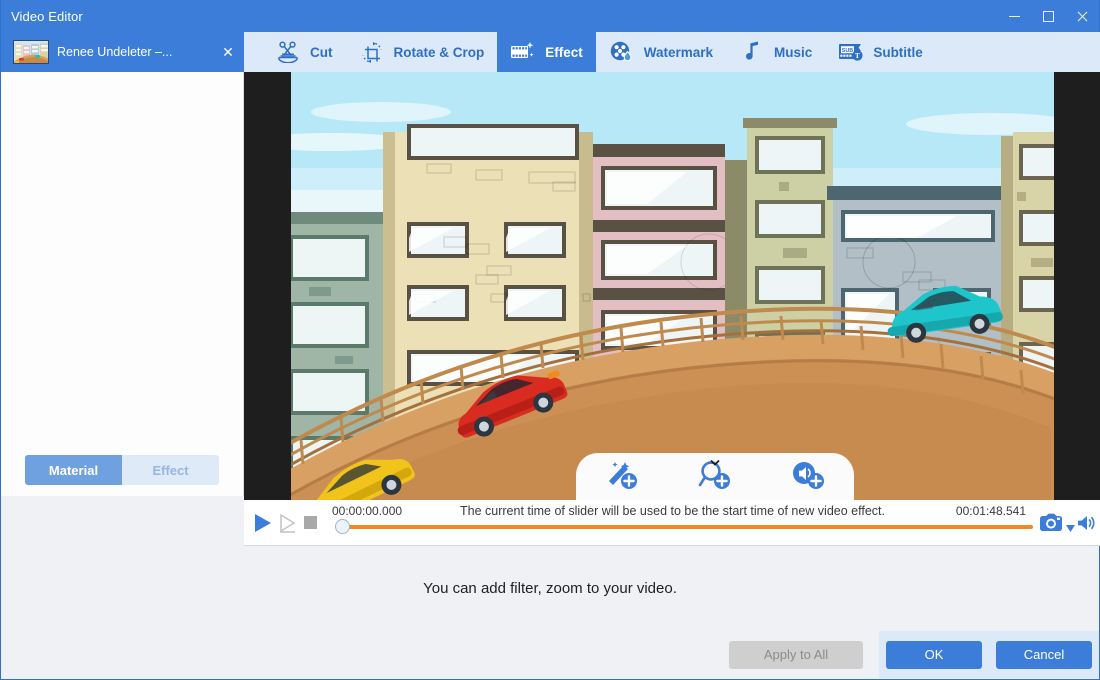 This screenshot has width=1100, height=680. Describe the element at coordinates (752, 52) in the screenshot. I see `music-note-icon` at that location.